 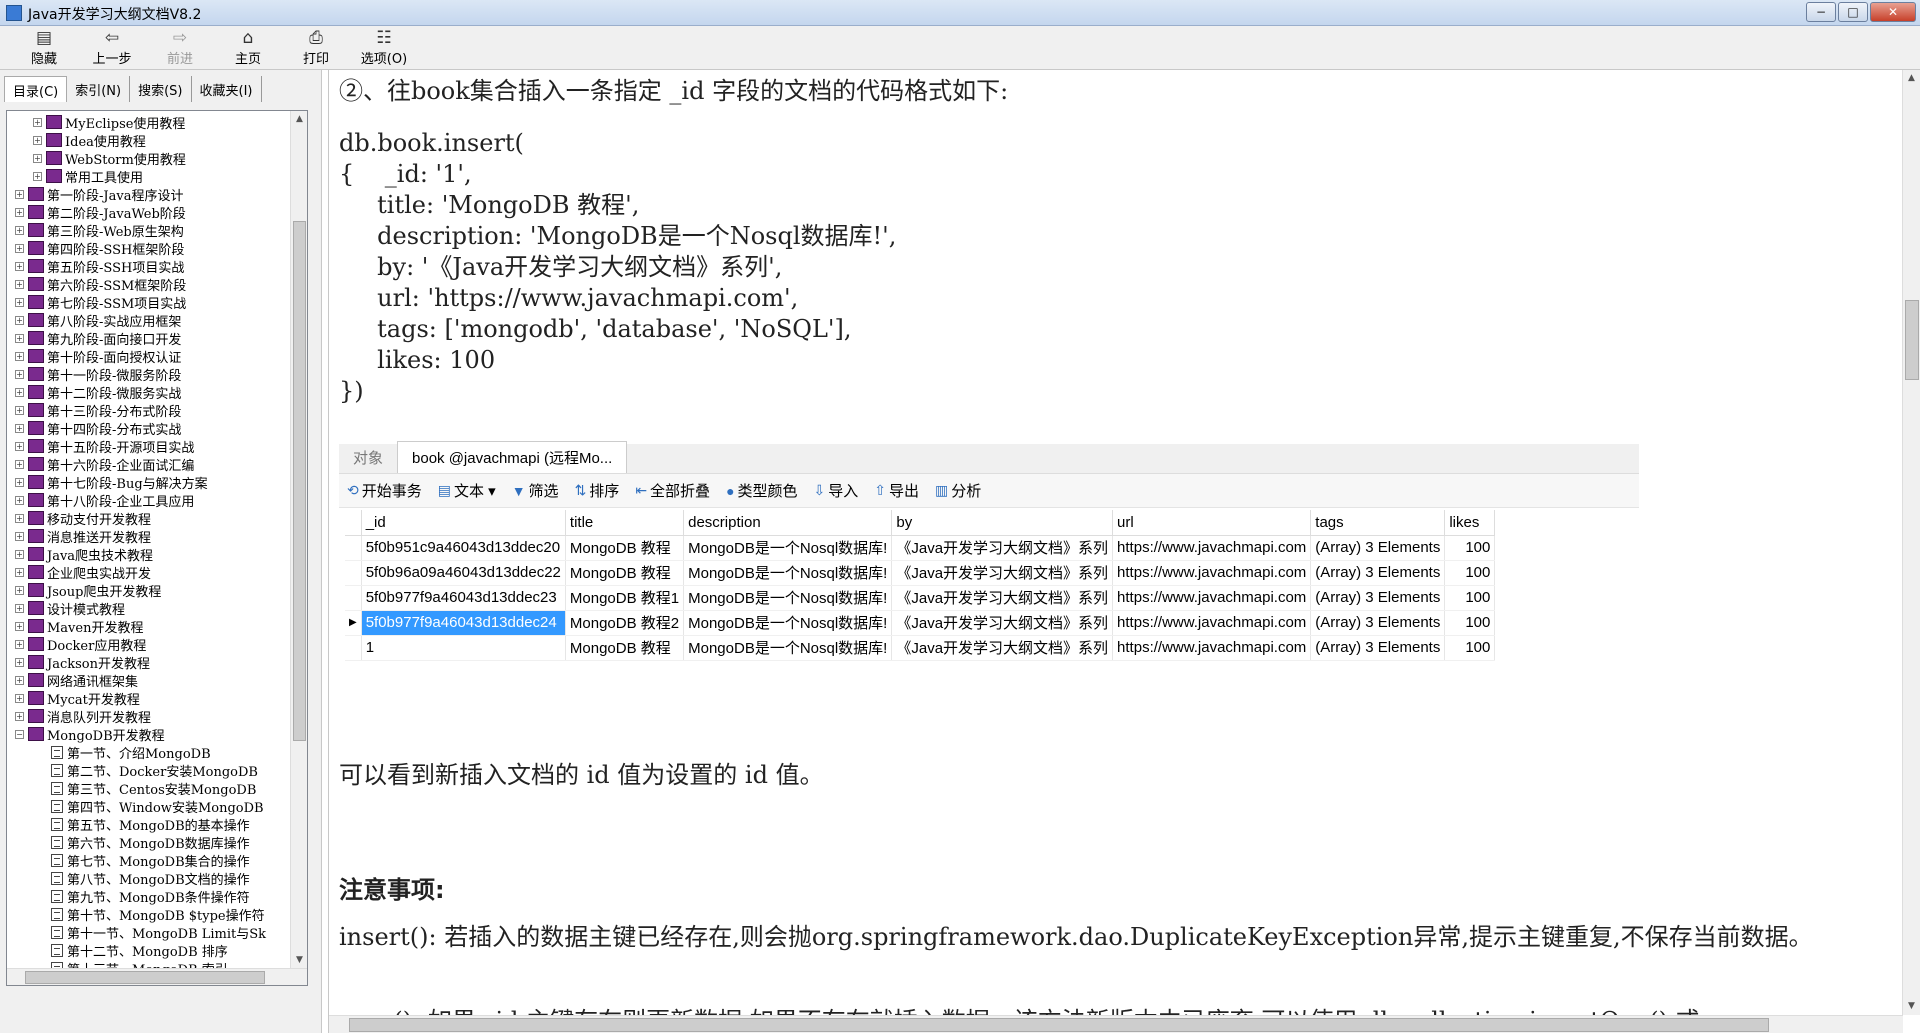 I want to click on tree-item: + Idea使用教程, so click(x=147, y=140).